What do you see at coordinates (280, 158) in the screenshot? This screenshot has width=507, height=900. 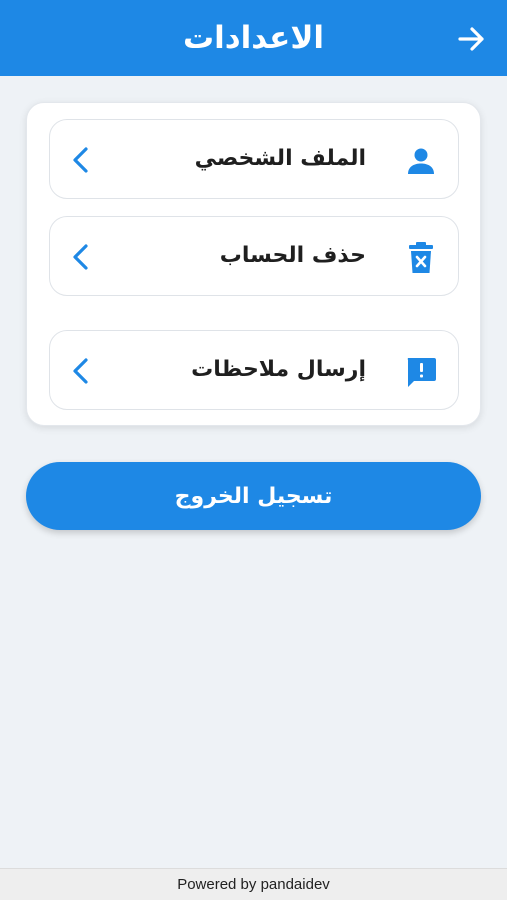 I see `settings-item-label: الملف الشخصي` at bounding box center [280, 158].